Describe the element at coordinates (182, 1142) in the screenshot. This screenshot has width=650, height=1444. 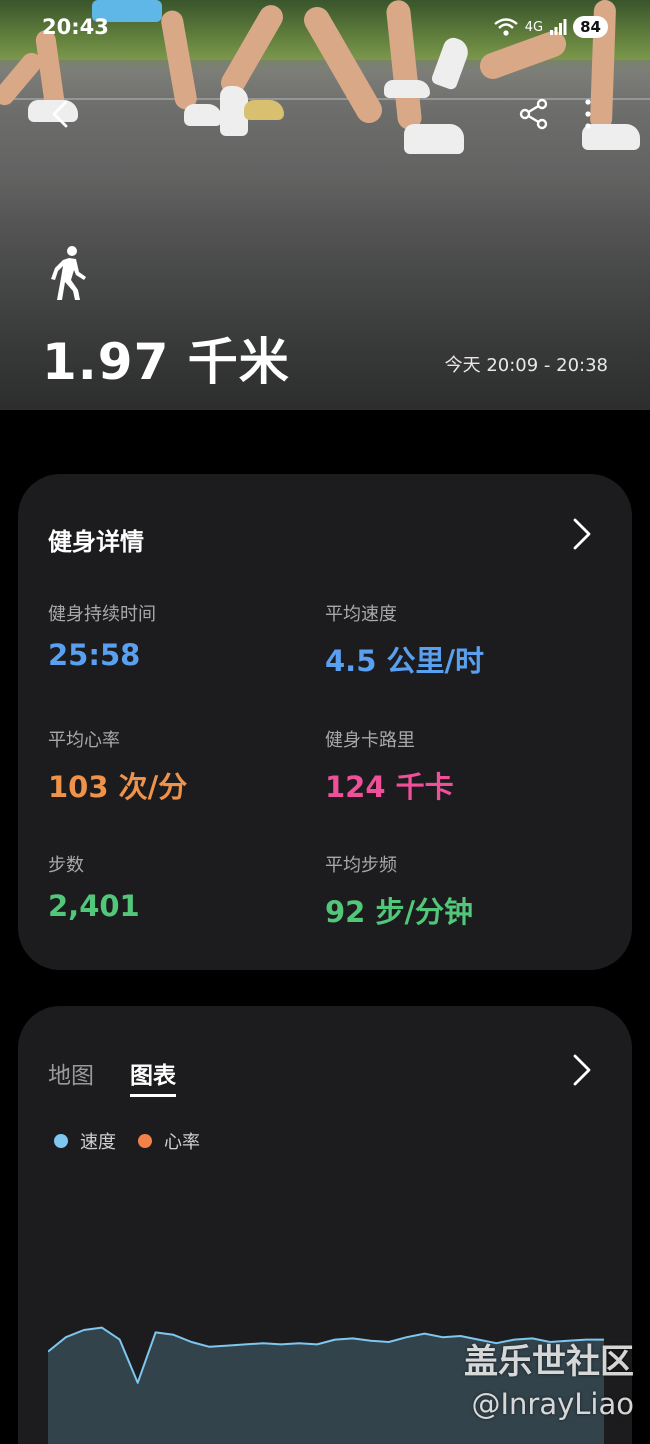
I see `legend-label: 心率` at that location.